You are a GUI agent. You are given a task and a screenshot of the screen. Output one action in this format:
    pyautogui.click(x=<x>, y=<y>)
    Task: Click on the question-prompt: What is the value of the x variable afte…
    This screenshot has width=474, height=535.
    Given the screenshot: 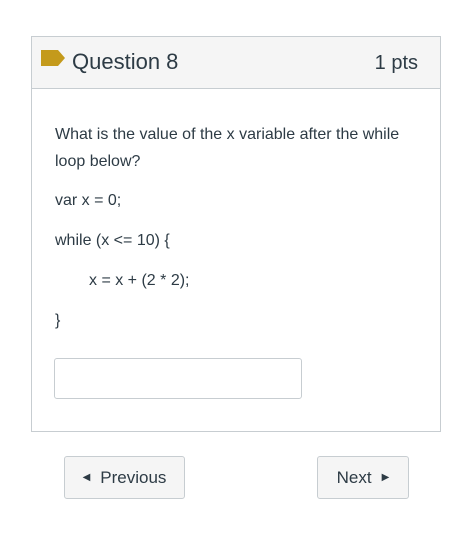 What is the action you would take?
    pyautogui.click(x=227, y=148)
    